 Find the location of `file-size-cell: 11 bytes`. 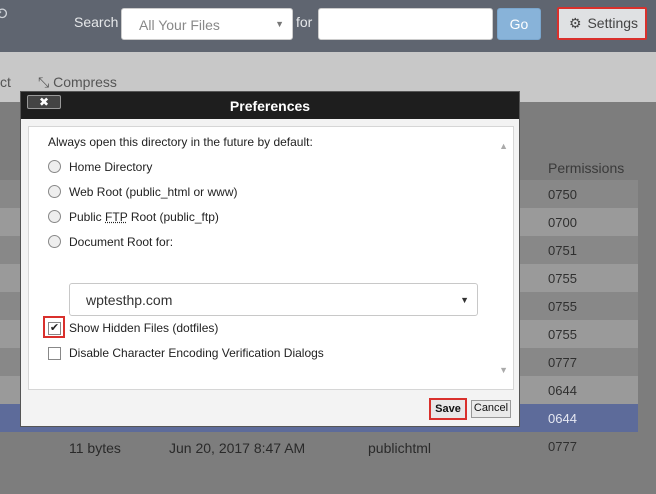

file-size-cell: 11 bytes is located at coordinates (95, 448).